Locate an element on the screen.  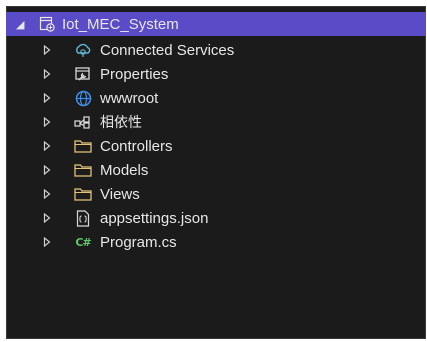
tree-item-label: wwwroot is located at coordinates (129, 98).